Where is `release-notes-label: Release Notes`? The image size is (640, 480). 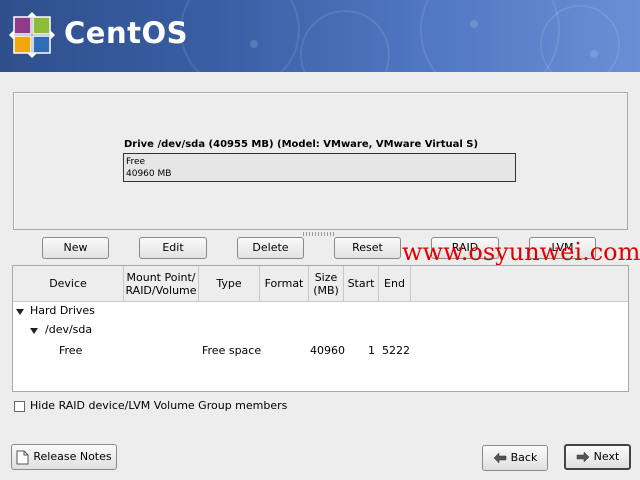
release-notes-label: Release Notes is located at coordinates (72, 456).